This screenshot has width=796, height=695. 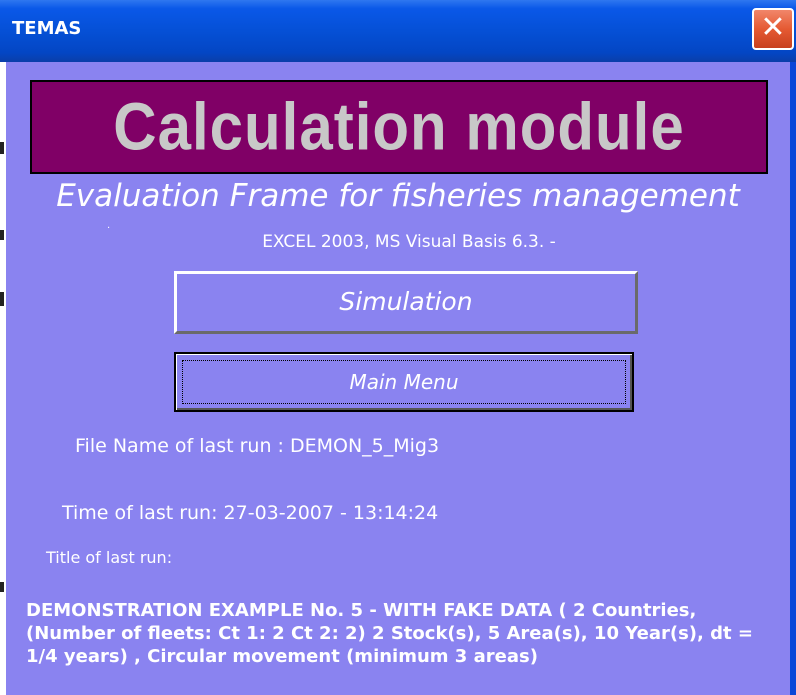 I want to click on last-run-file-name: File Name of last run : DEMON_5_Mig3, so click(x=257, y=446).